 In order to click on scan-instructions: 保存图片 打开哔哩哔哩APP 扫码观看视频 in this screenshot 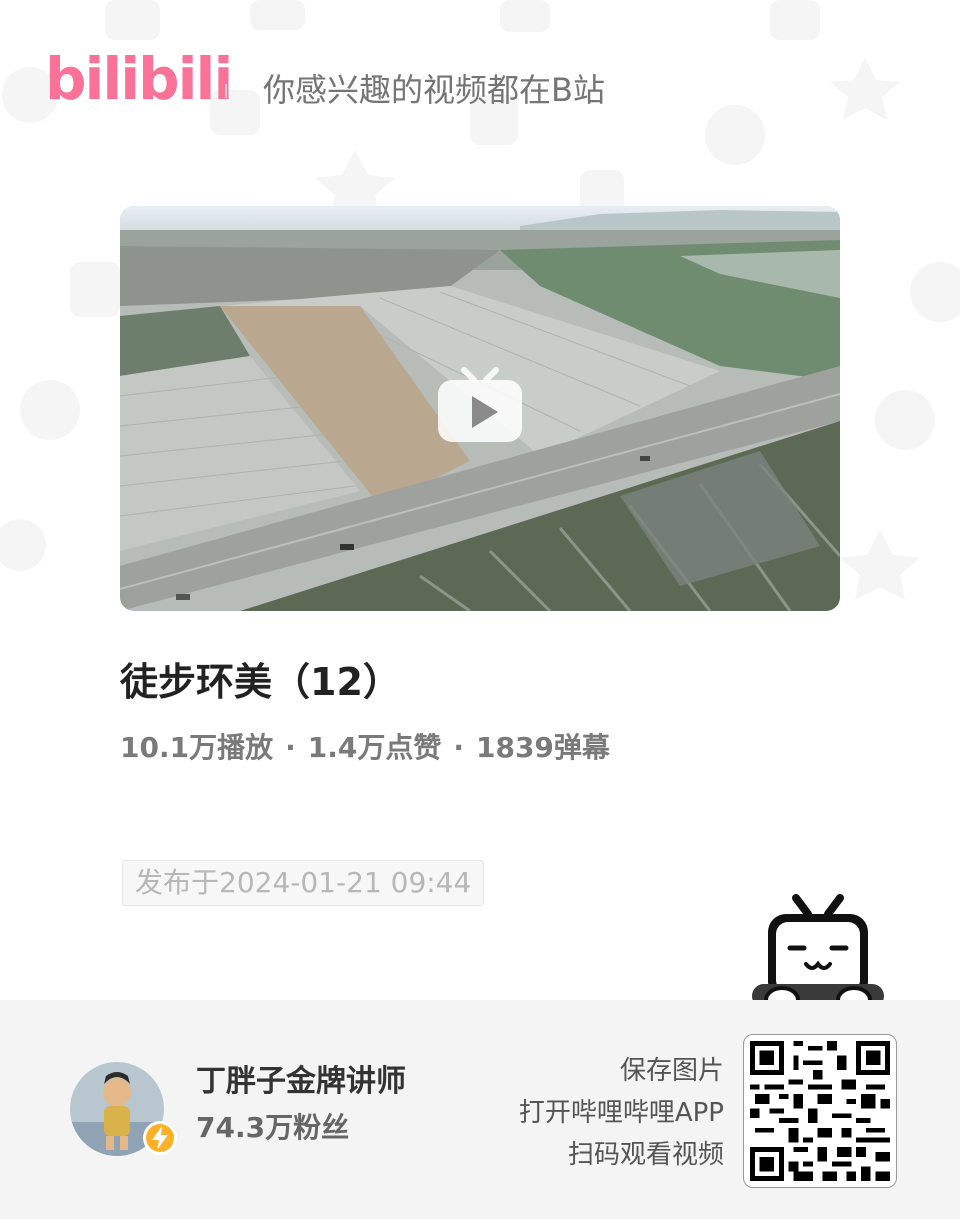, I will do `click(621, 1113)`.